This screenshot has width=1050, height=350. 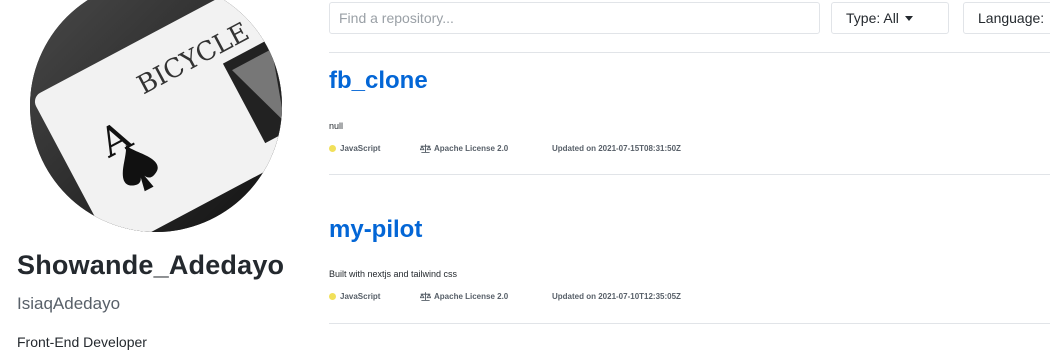 What do you see at coordinates (69, 303) in the screenshot?
I see `profile-username: IsiaqAdedayo` at bounding box center [69, 303].